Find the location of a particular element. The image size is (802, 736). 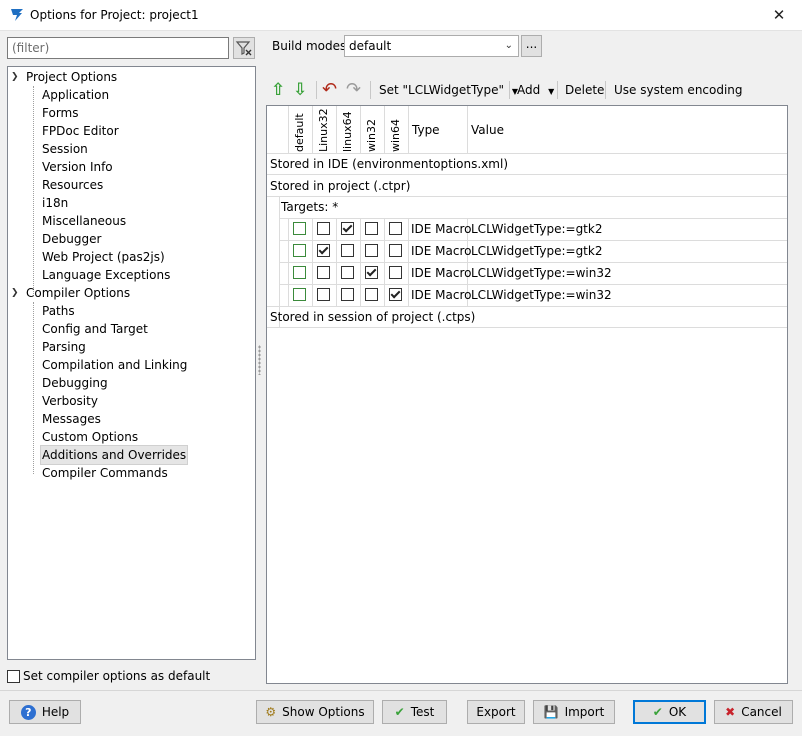

window-title: Options for Project: project1 is located at coordinates (114, 15).